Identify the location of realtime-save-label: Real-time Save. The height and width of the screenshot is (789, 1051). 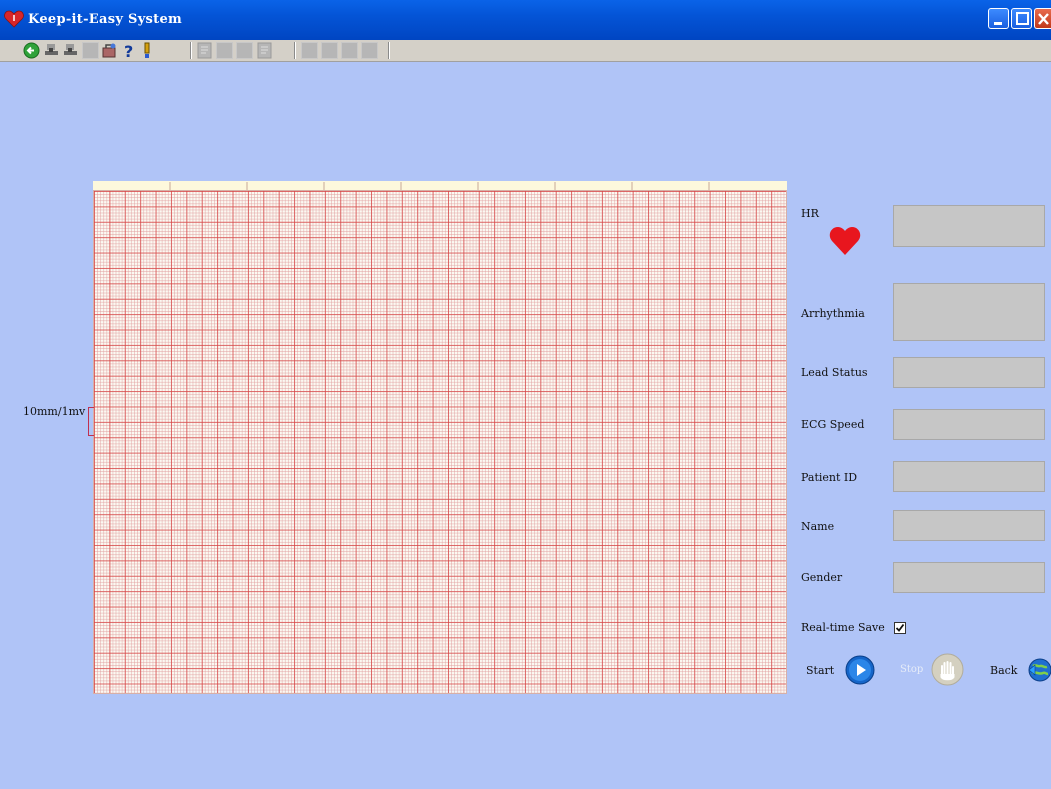
(843, 627).